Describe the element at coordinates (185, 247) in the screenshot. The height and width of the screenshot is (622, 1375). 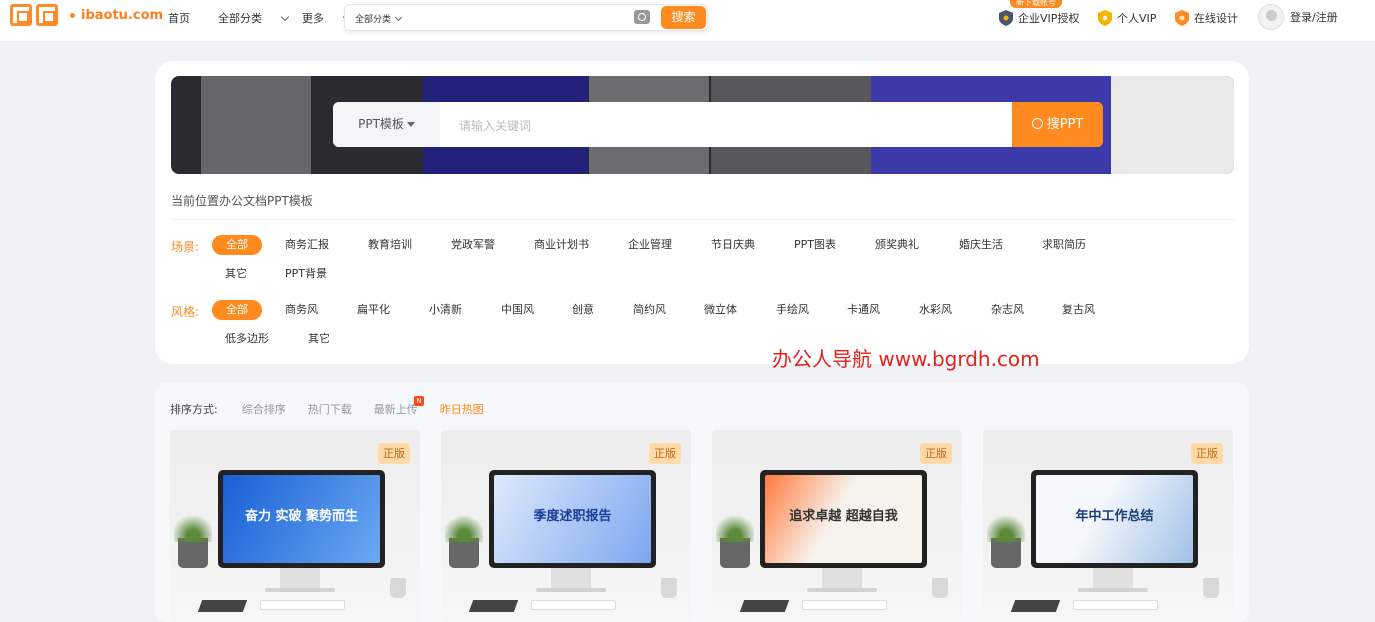
I see `scene-filter-label: 场景:` at that location.